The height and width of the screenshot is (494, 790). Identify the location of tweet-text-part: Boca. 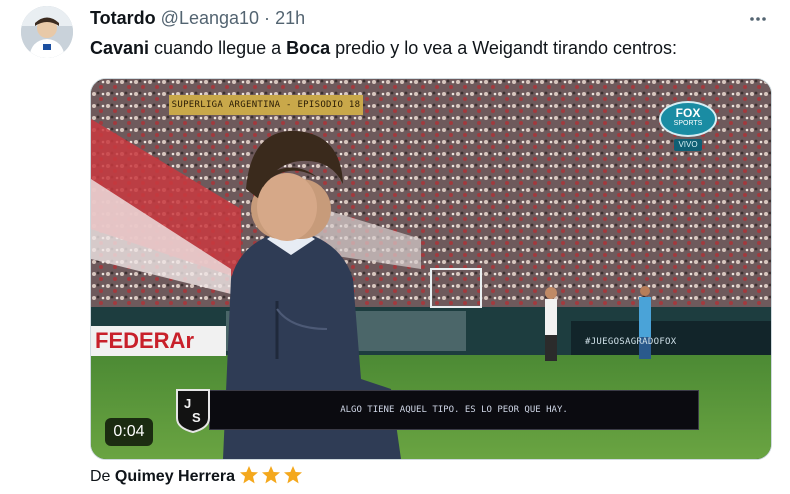
(308, 48).